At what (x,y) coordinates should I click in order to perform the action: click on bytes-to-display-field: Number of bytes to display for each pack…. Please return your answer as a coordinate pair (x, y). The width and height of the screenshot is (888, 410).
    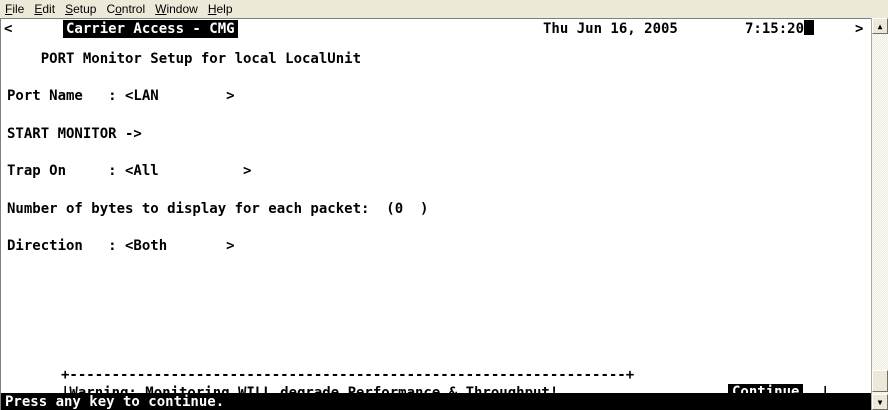
    Looking at the image, I should click on (217, 209).